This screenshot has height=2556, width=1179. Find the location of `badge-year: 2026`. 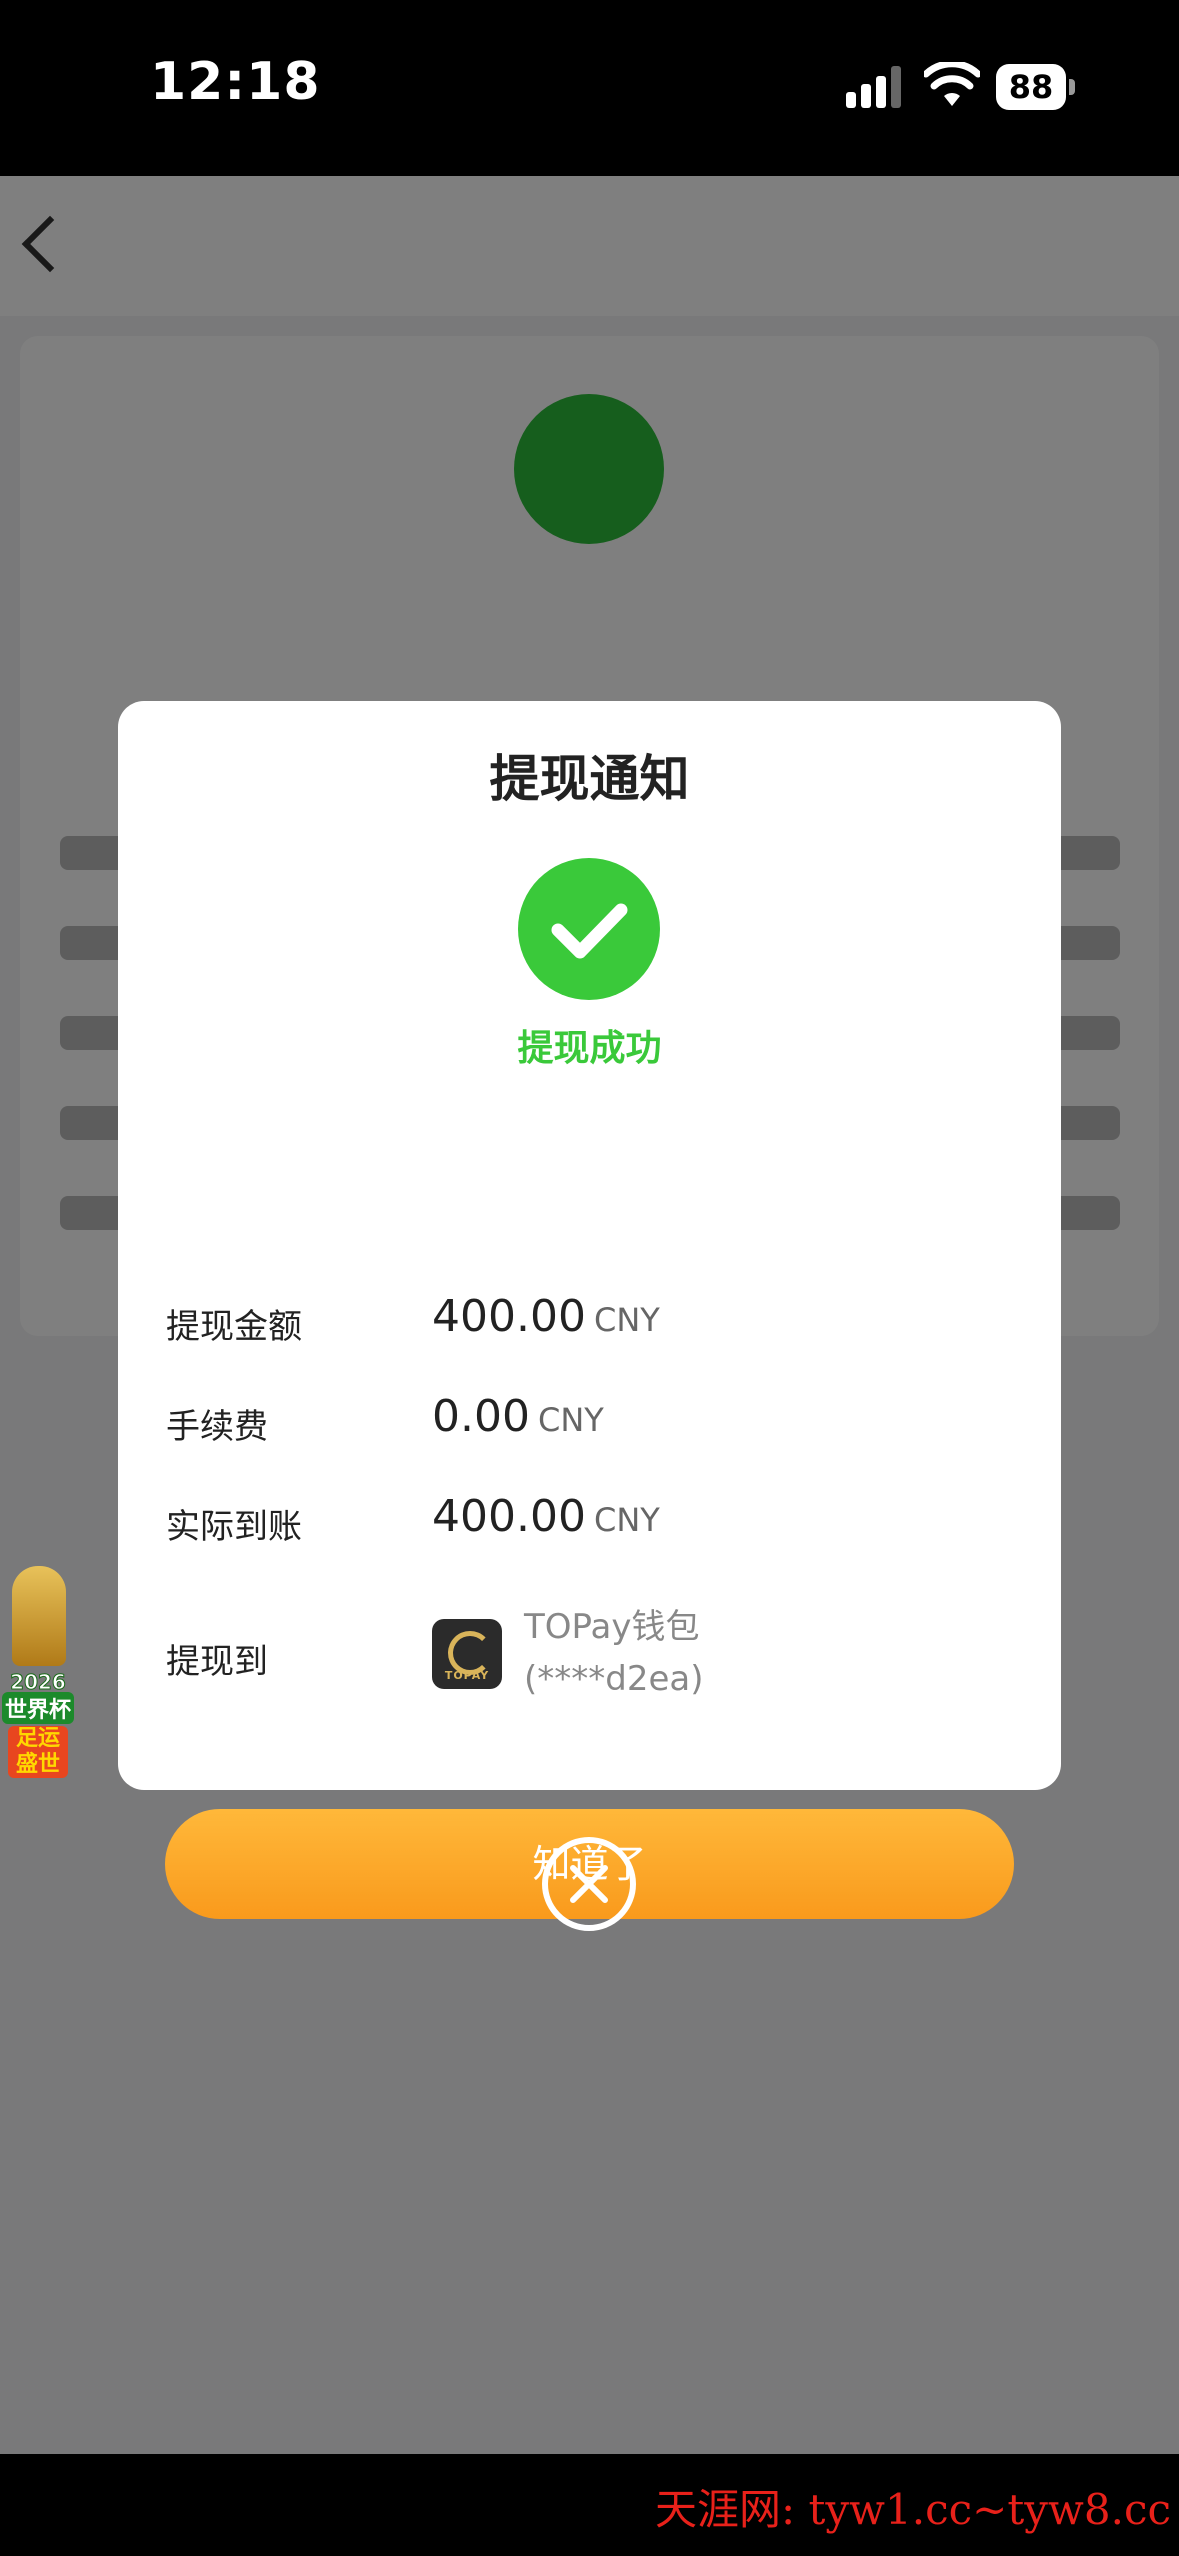

badge-year: 2026 is located at coordinates (38, 1682).